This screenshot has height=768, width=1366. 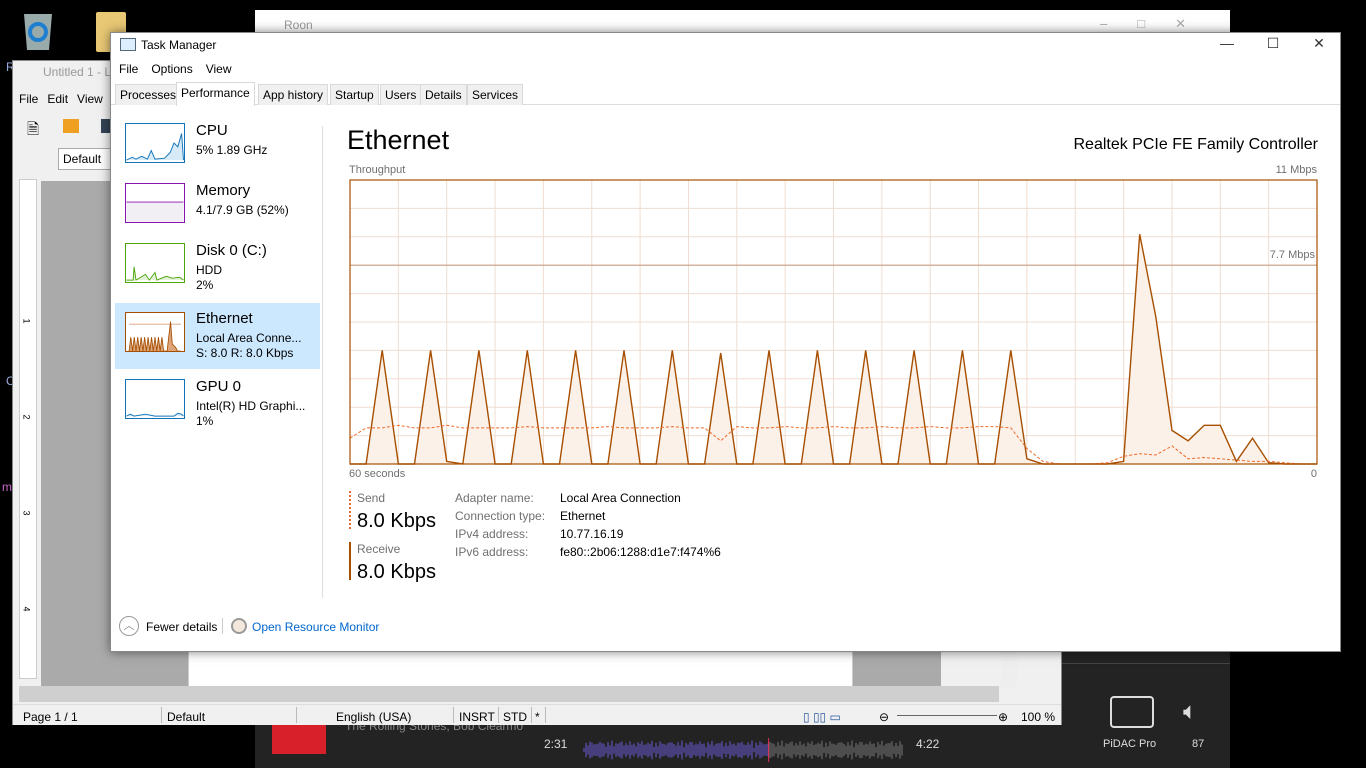 I want to click on document-page, so click(x=520, y=669).